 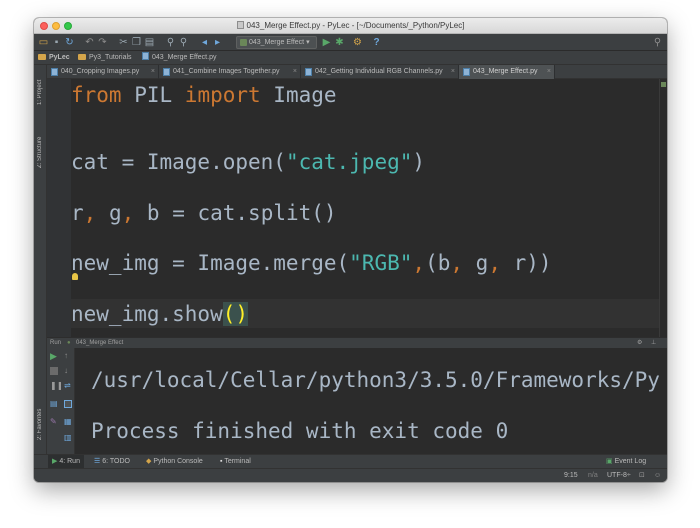 I want to click on tool-tab-label: 6: TODO, so click(x=116, y=461).